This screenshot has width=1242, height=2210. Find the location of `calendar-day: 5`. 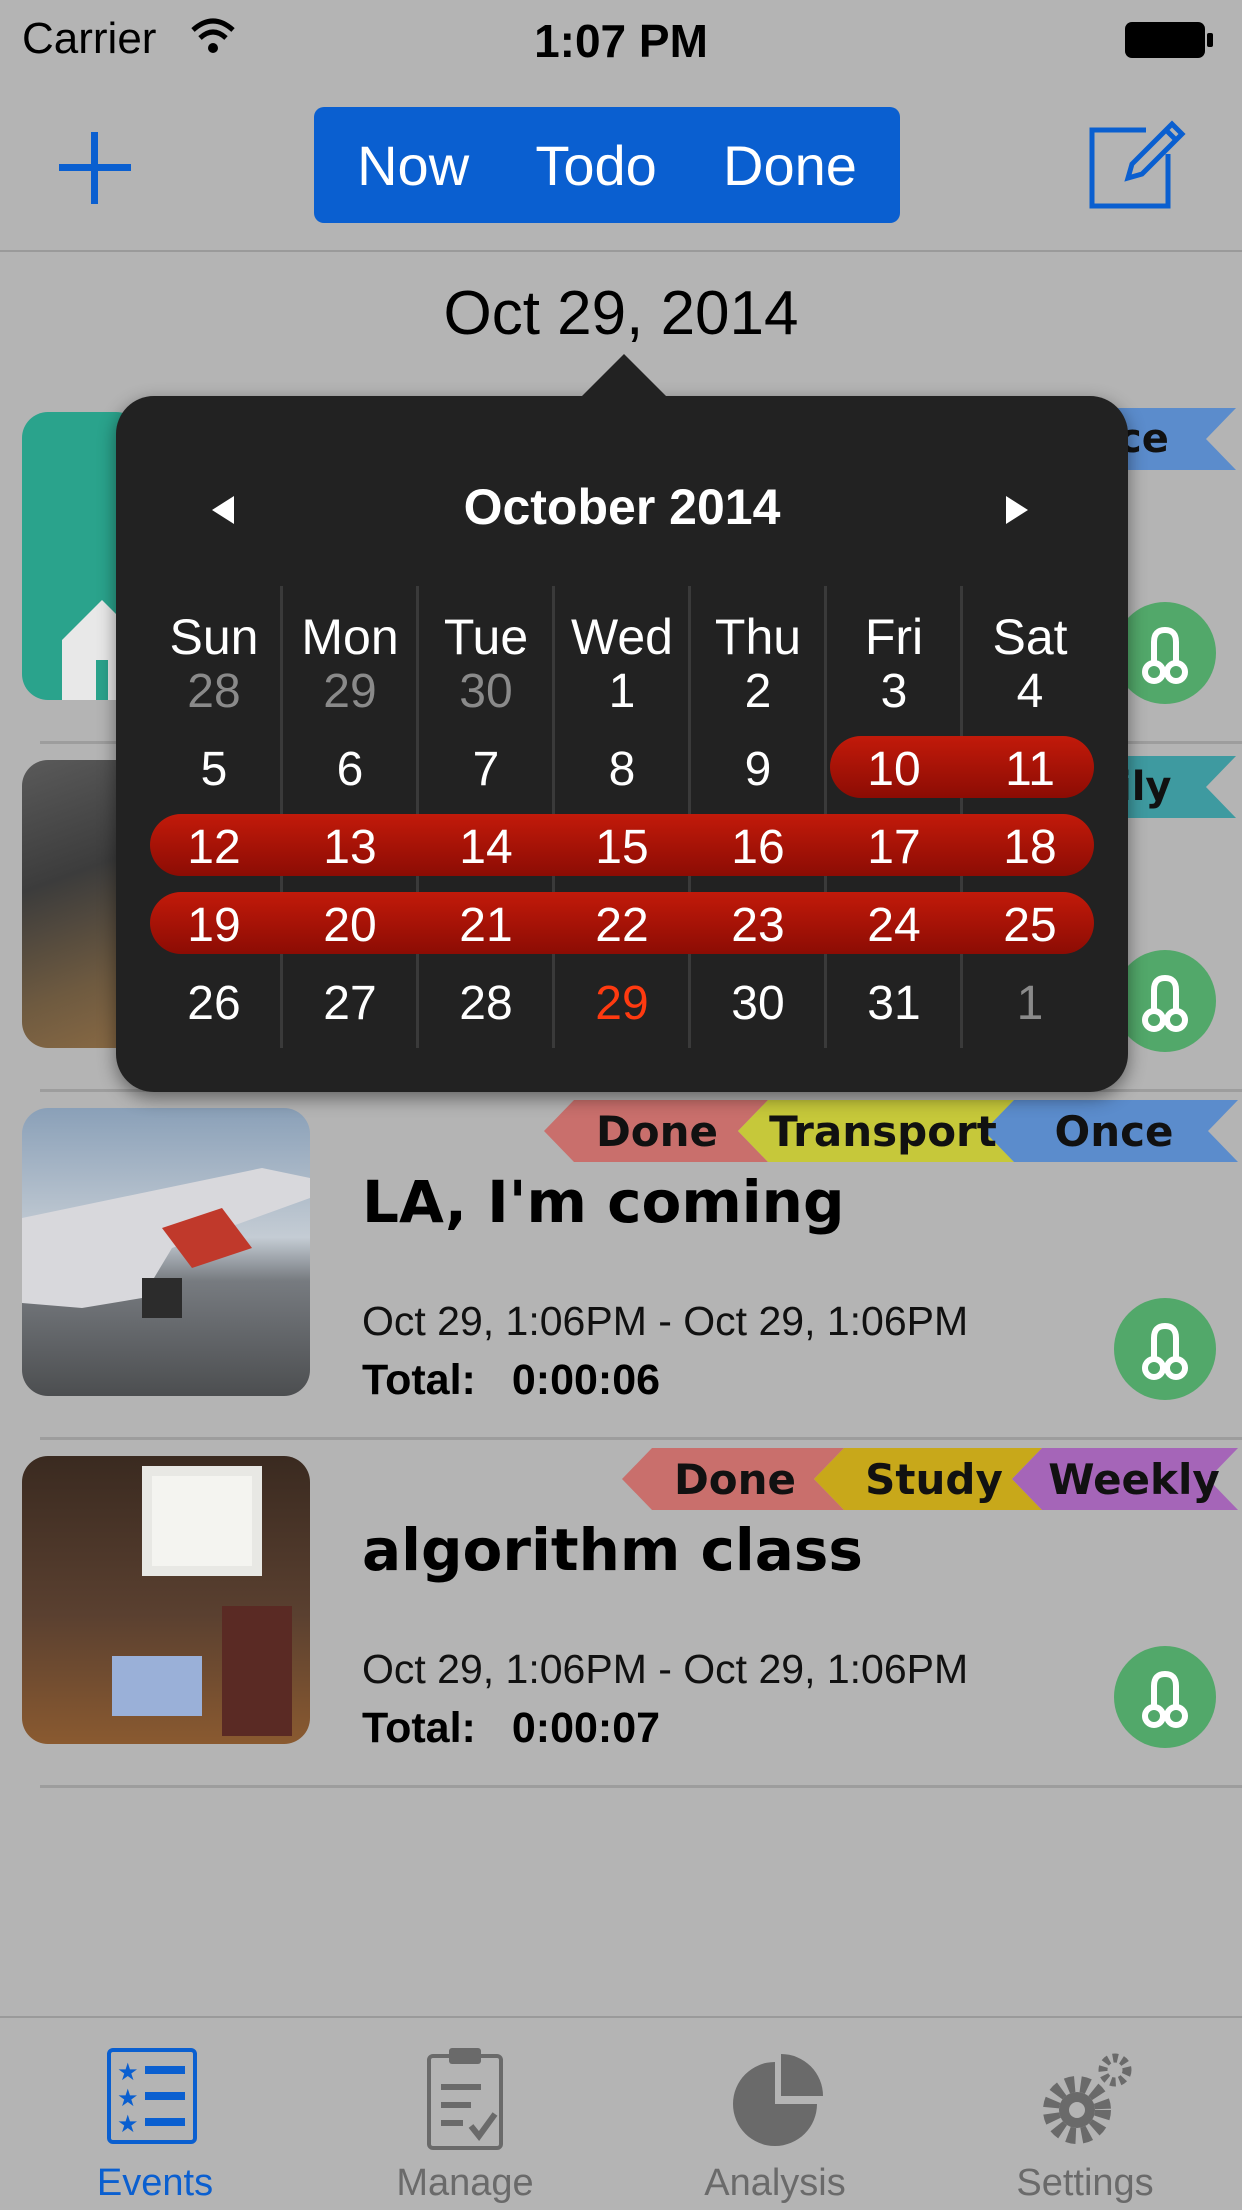

calendar-day: 5 is located at coordinates (214, 769).